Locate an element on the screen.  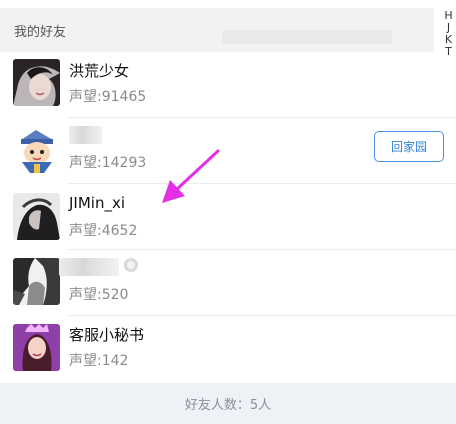
visit-home-button: 回家园 is located at coordinates (409, 146).